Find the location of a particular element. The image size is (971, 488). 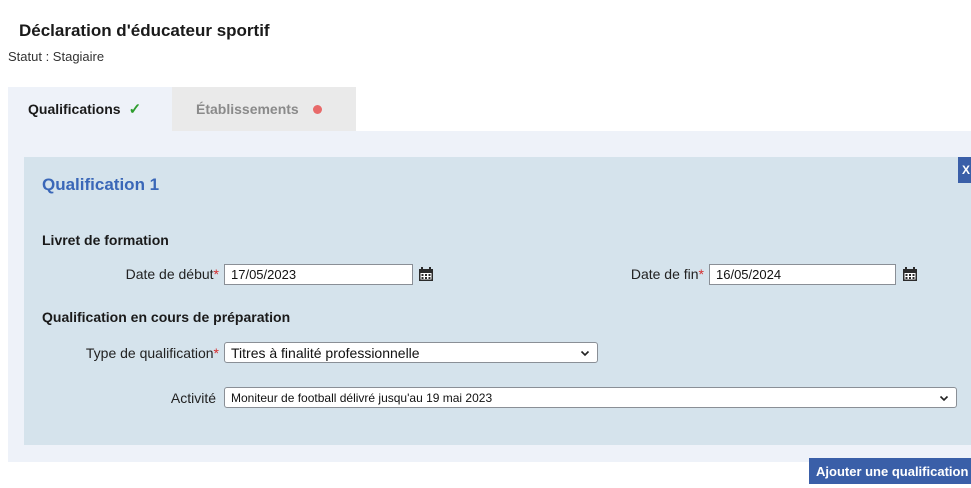

qualification-type-select: Titres à finalité professionnelle is located at coordinates (411, 352).